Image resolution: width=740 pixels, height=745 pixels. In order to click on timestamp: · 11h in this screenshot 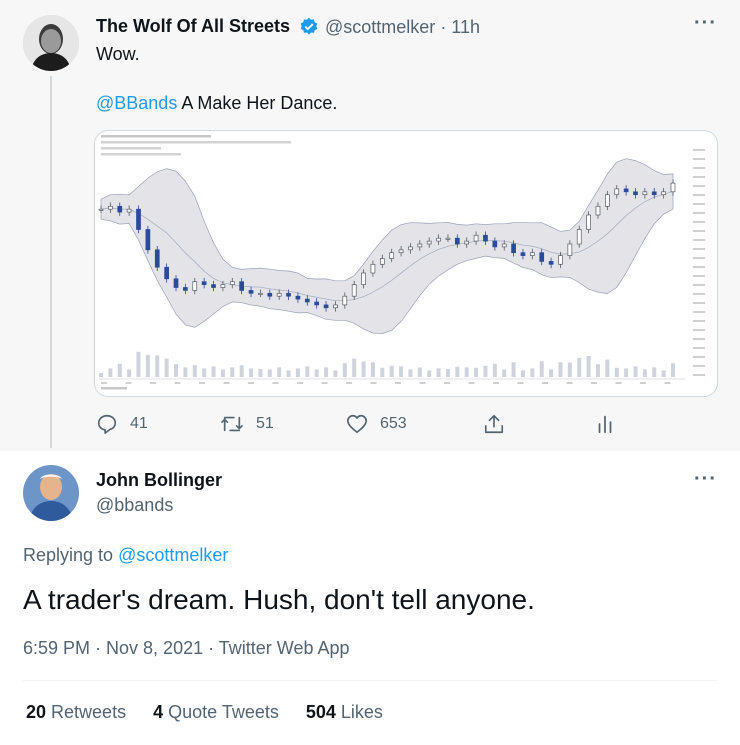, I will do `click(460, 27)`.